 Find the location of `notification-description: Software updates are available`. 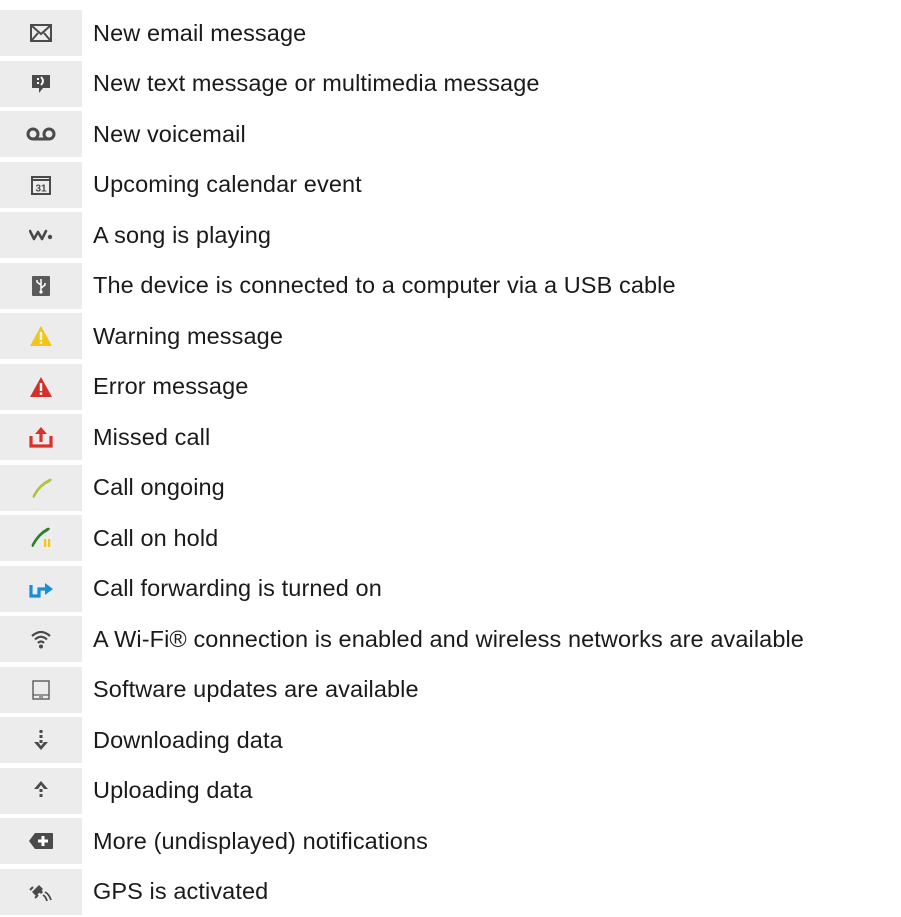

notification-description: Software updates are available is located at coordinates (256, 689).